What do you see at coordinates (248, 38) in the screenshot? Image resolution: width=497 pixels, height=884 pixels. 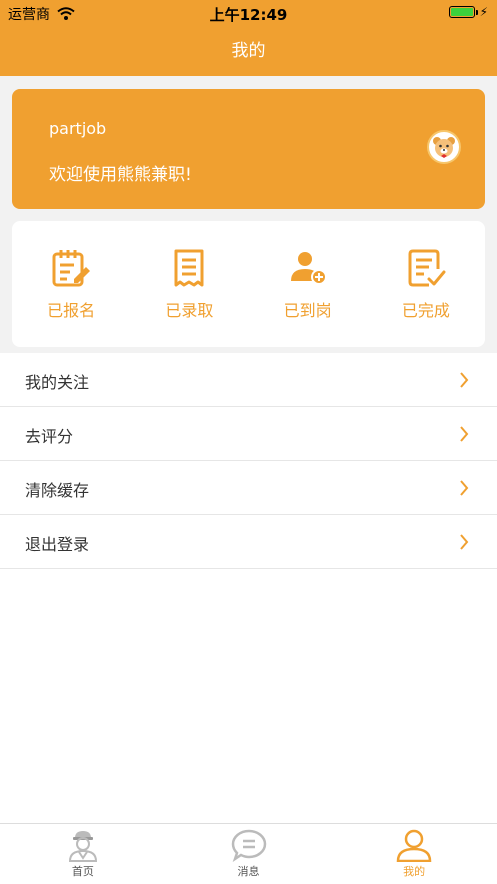 I see `top-bar: 运营商 上午12:49 ⚡ 我的` at bounding box center [248, 38].